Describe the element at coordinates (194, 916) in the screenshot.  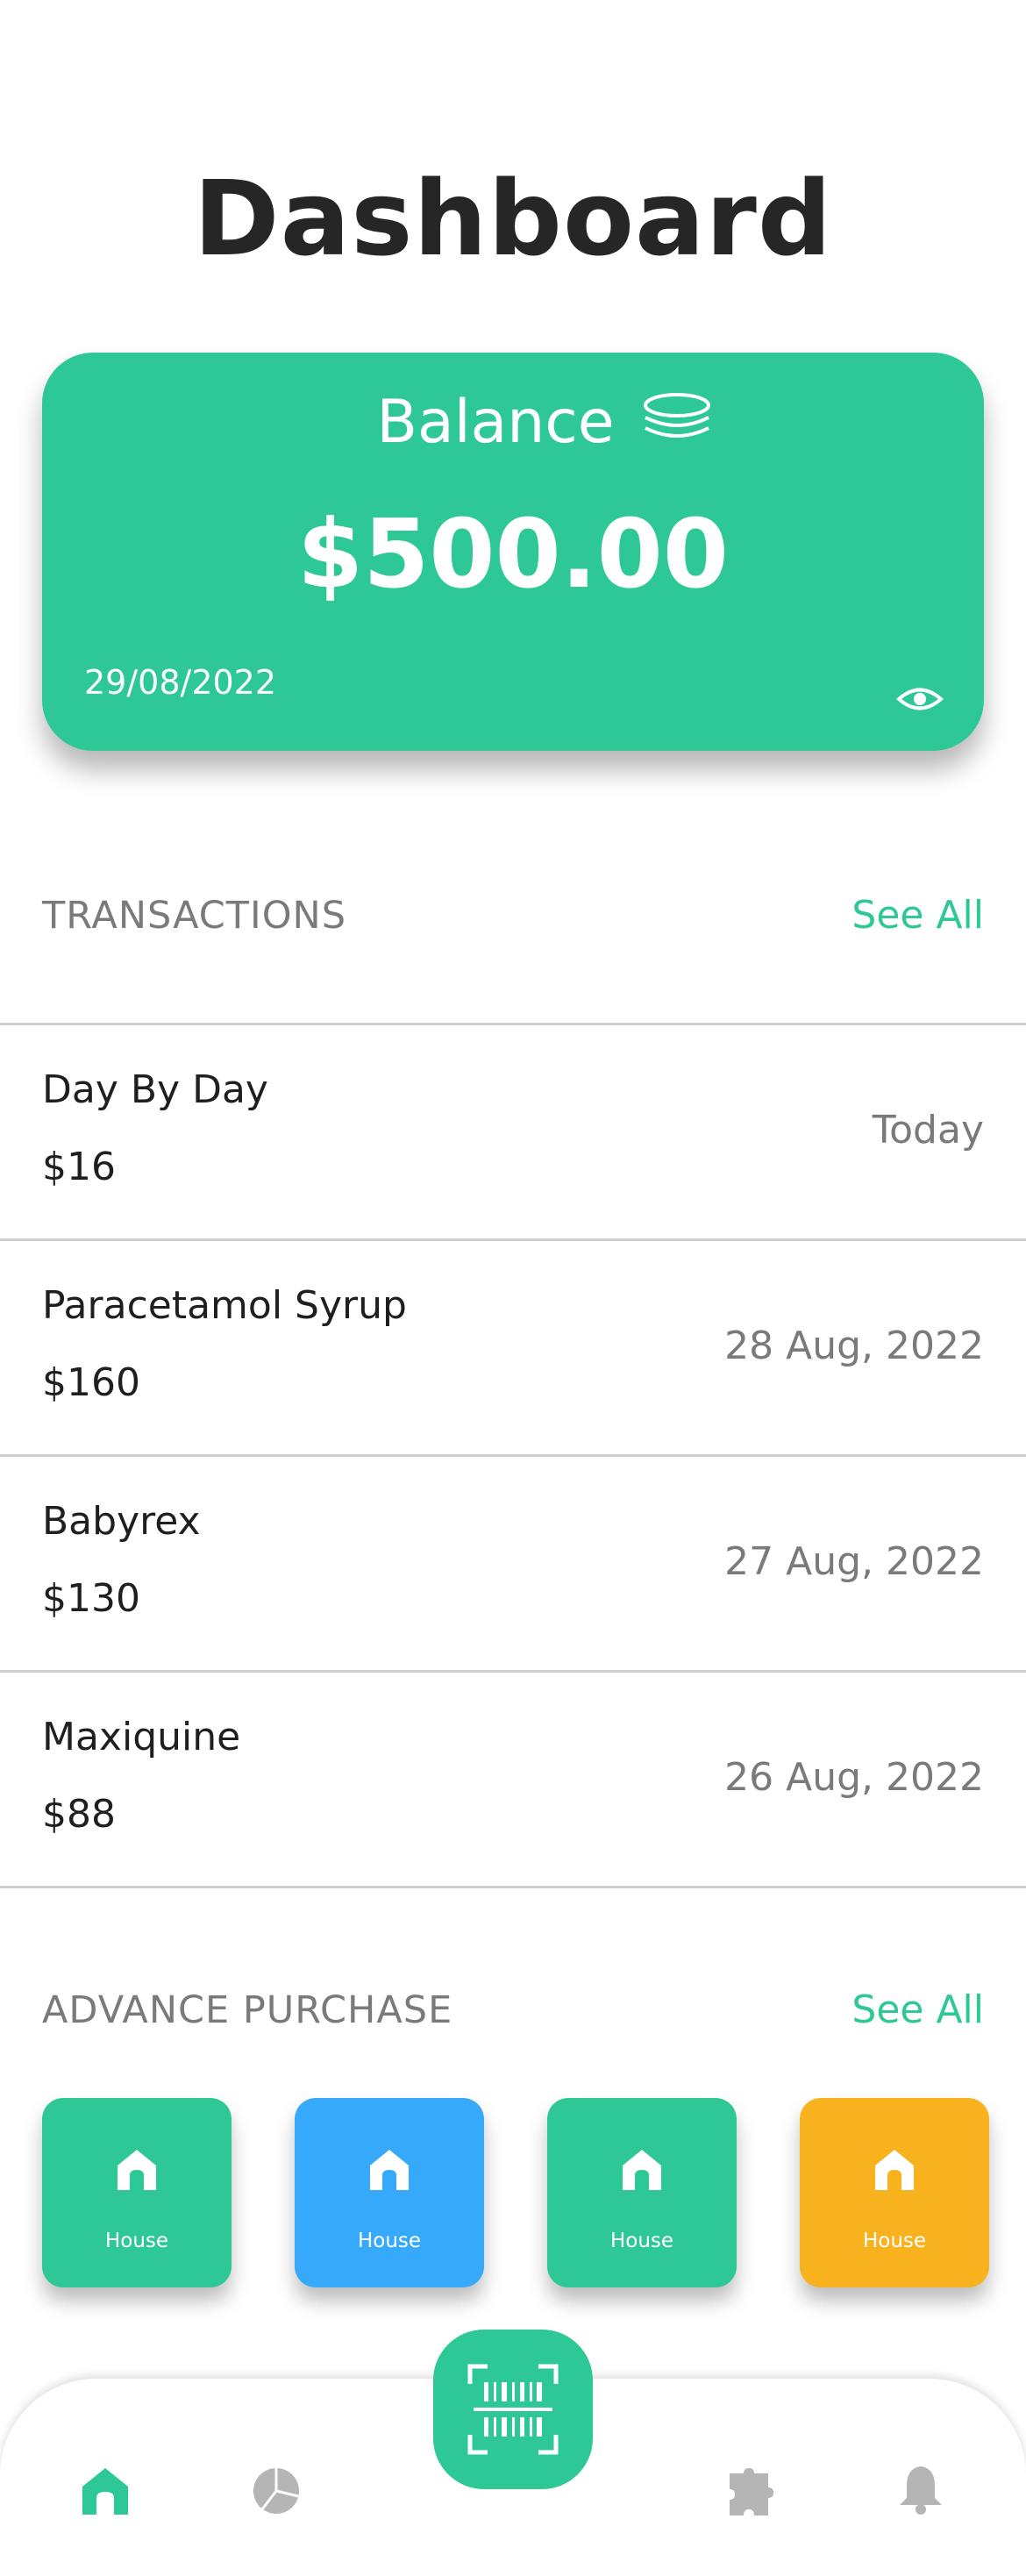
I see `transactions-title: TRANSACTIONS` at that location.